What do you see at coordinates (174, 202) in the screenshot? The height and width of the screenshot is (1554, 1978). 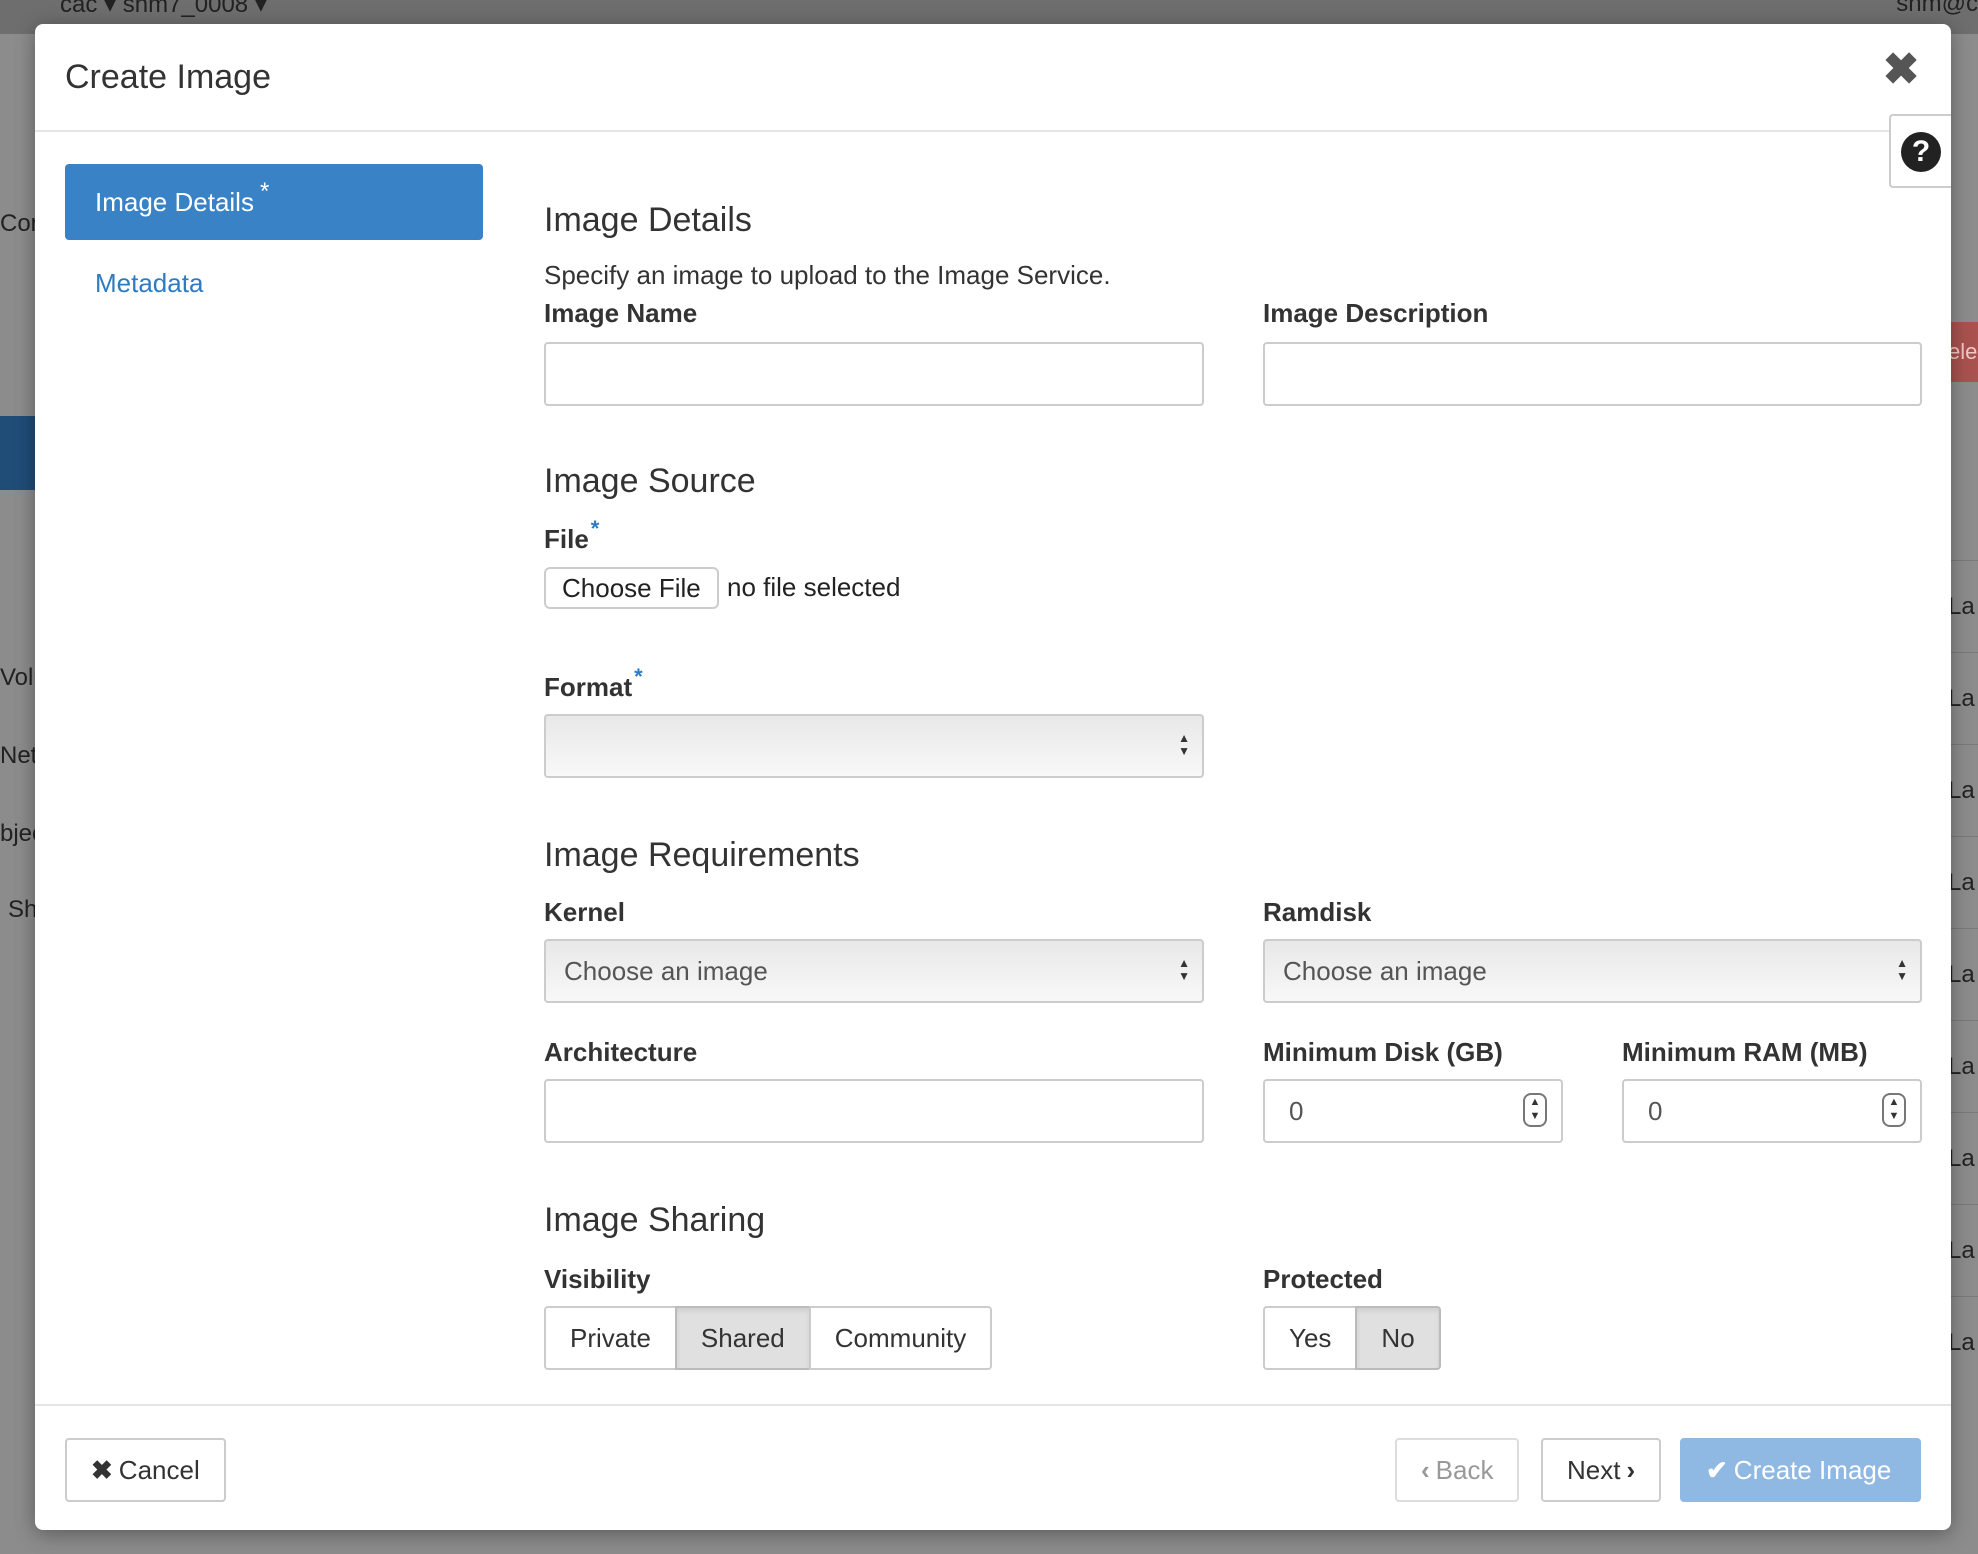 I see `sidebar-item-label: Image Details` at bounding box center [174, 202].